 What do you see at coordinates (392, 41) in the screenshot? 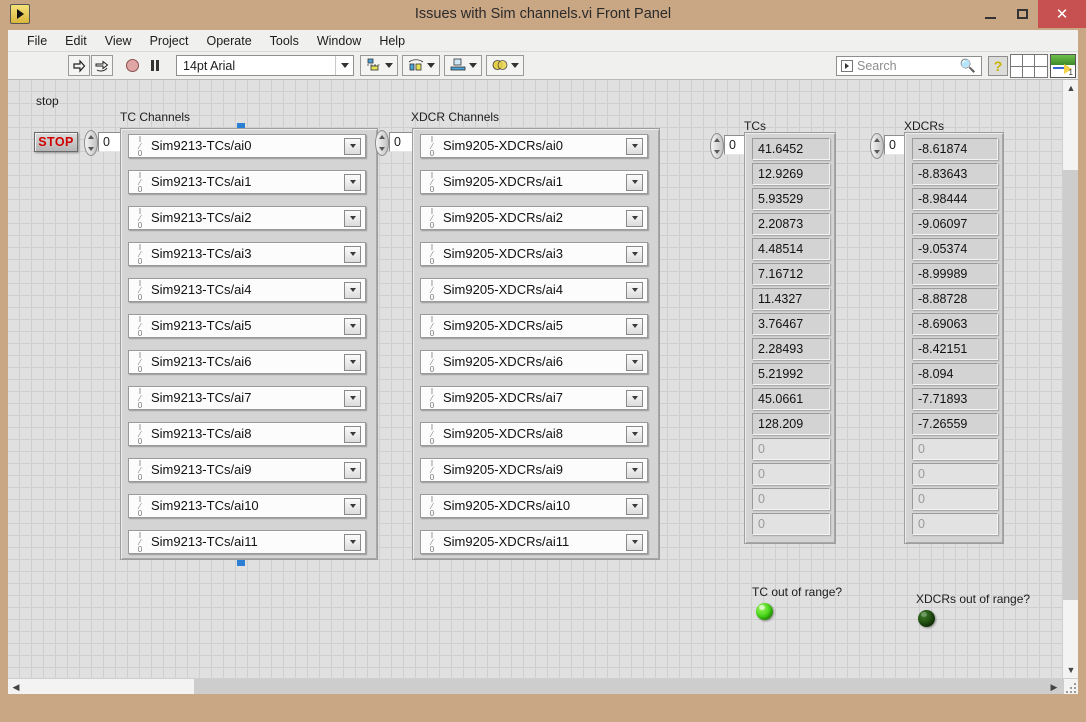
I see `menu-item-help: Help` at bounding box center [392, 41].